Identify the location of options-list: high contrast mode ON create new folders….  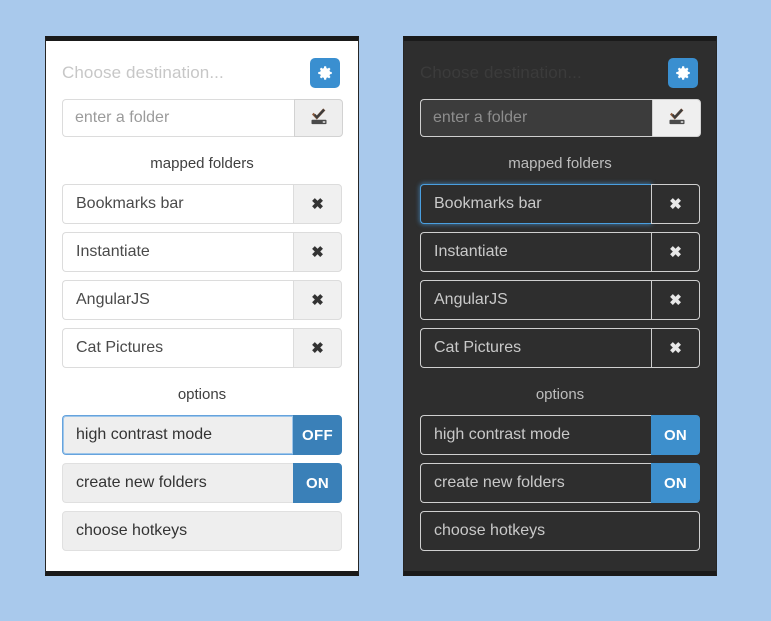
(560, 483).